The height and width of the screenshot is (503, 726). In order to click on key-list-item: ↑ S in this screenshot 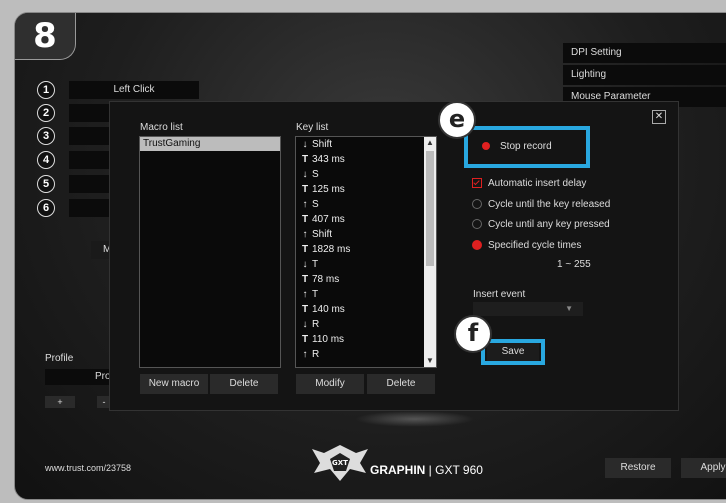, I will do `click(366, 204)`.